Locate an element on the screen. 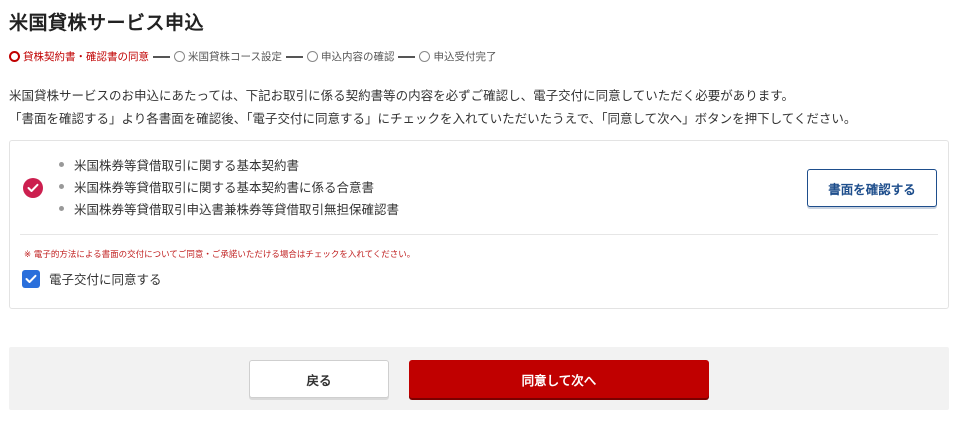  step-label: 米国貸株コース設定 is located at coordinates (235, 57).